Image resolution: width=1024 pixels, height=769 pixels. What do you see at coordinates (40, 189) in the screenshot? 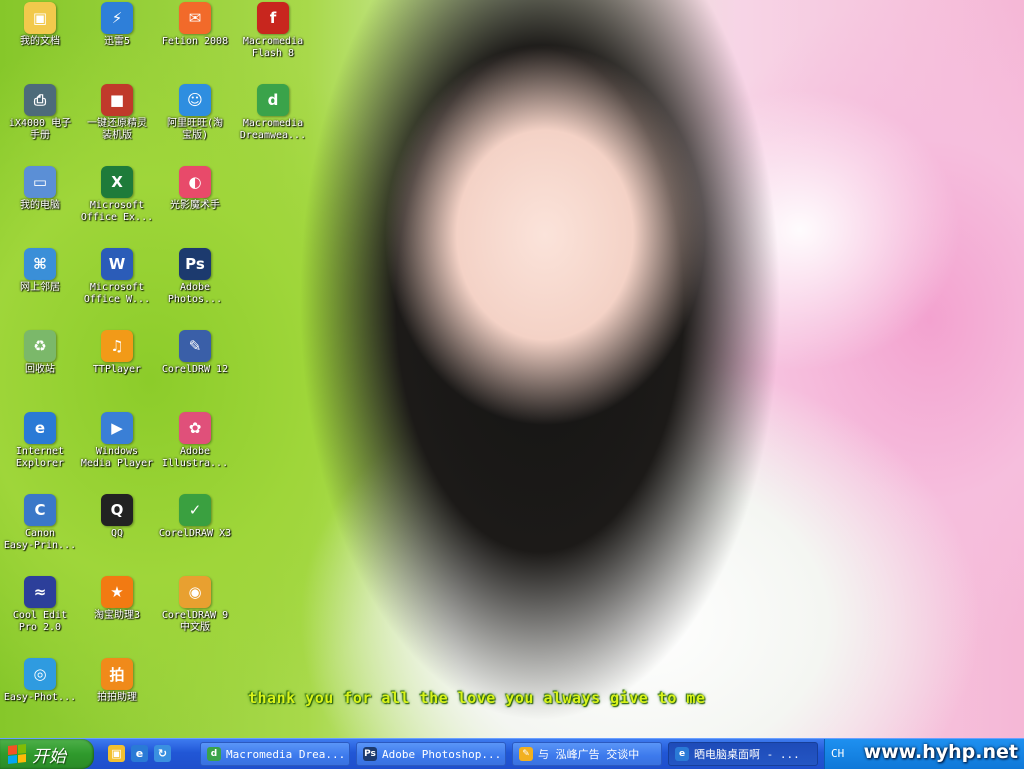
I see `desktop-icon: ▭ 我的电脑` at bounding box center [40, 189].